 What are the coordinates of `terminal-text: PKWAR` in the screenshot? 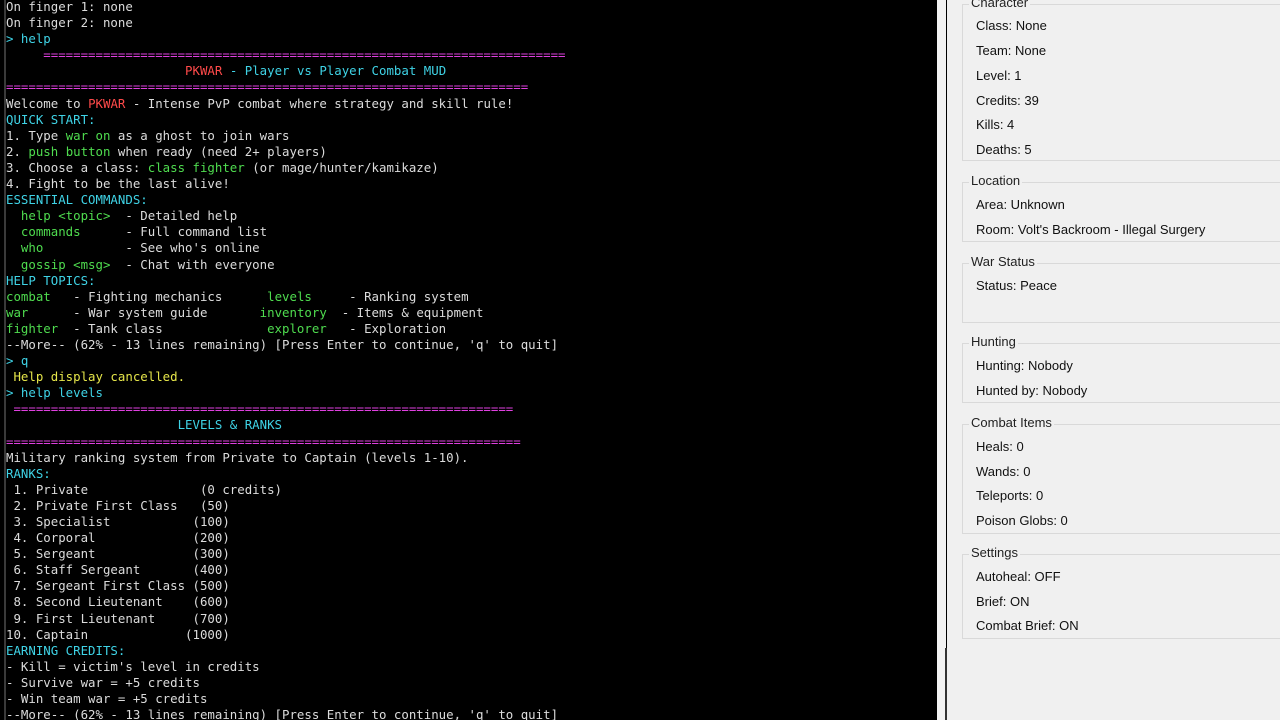 It's located at (107, 103).